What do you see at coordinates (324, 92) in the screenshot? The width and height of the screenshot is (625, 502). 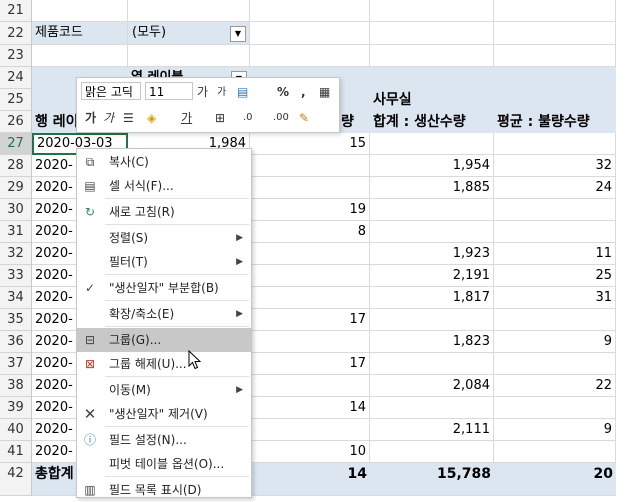 I see `format-painter-table-icon: ▦` at bounding box center [324, 92].